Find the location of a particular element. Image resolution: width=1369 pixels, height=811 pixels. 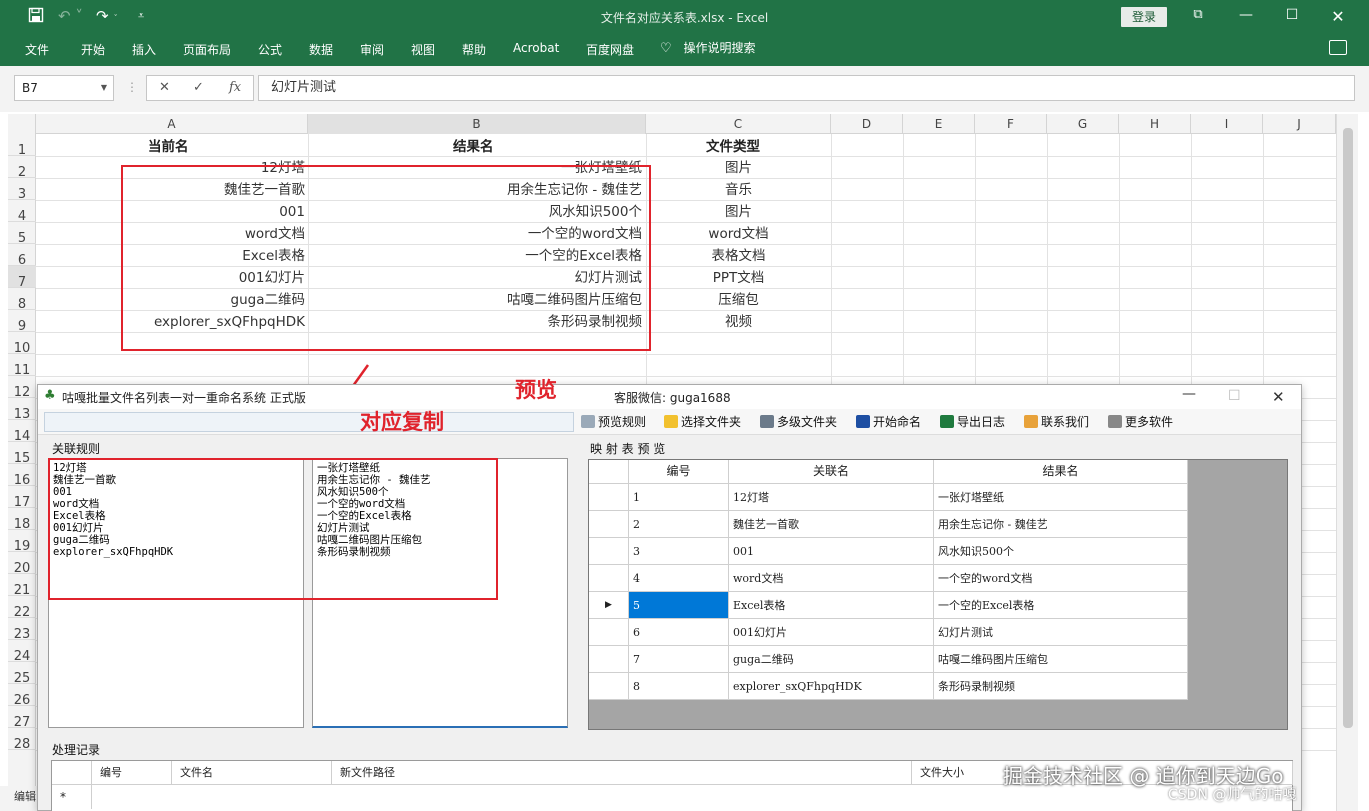

chevron-down-icon: ▼ is located at coordinates (104, 88).